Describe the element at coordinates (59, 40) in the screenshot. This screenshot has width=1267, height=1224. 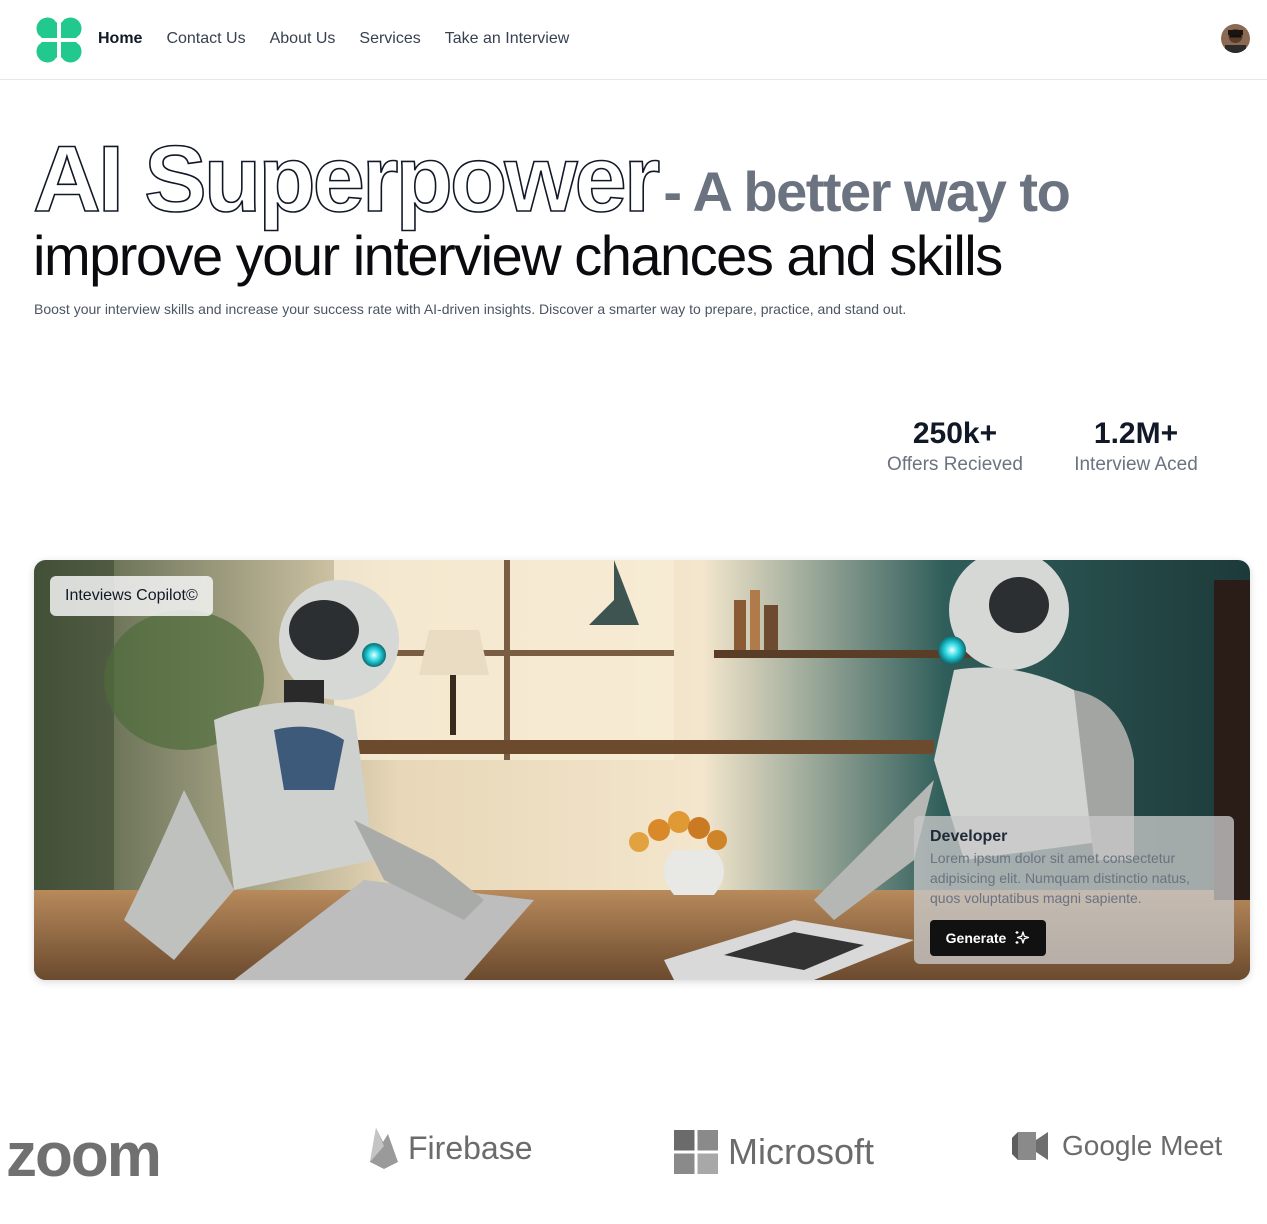
I see `clover-logo-icon` at that location.